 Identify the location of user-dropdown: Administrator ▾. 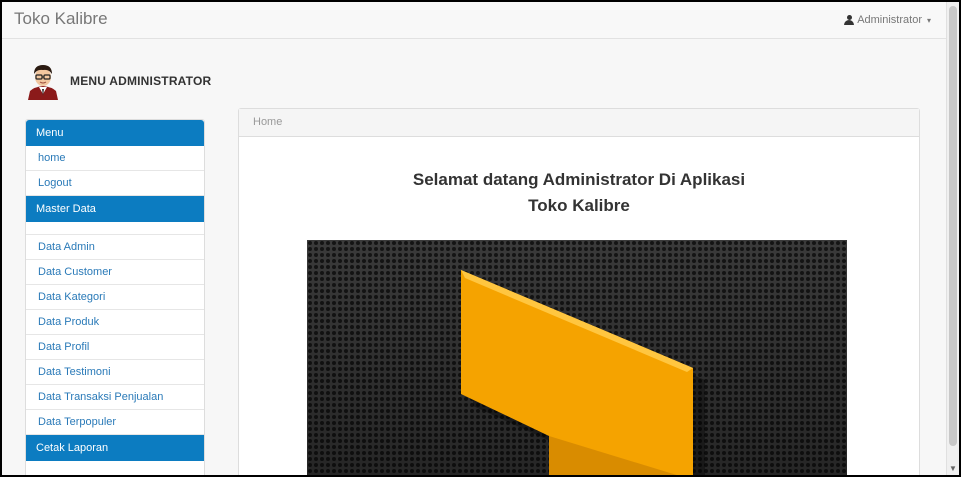
(887, 20).